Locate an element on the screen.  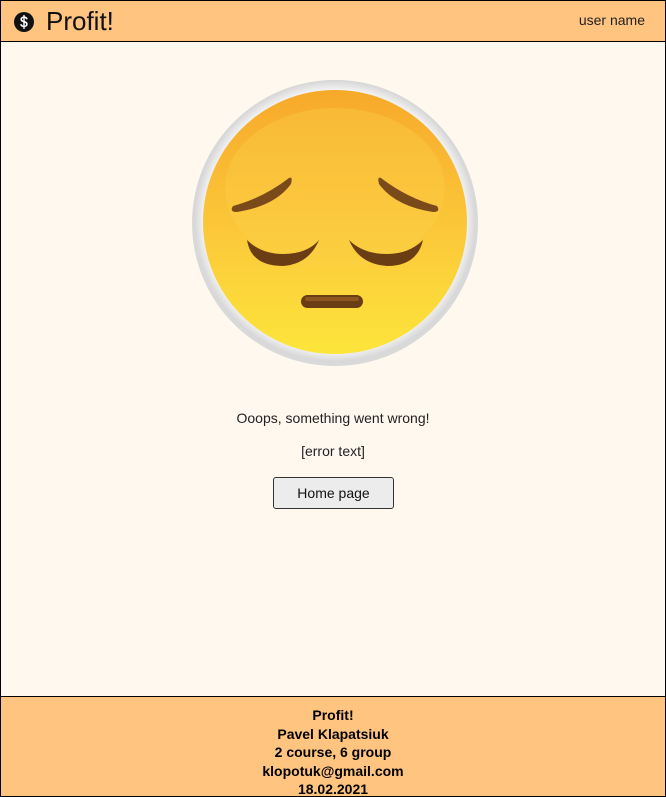
footer-course: 2 course, 6 group is located at coordinates (333, 752).